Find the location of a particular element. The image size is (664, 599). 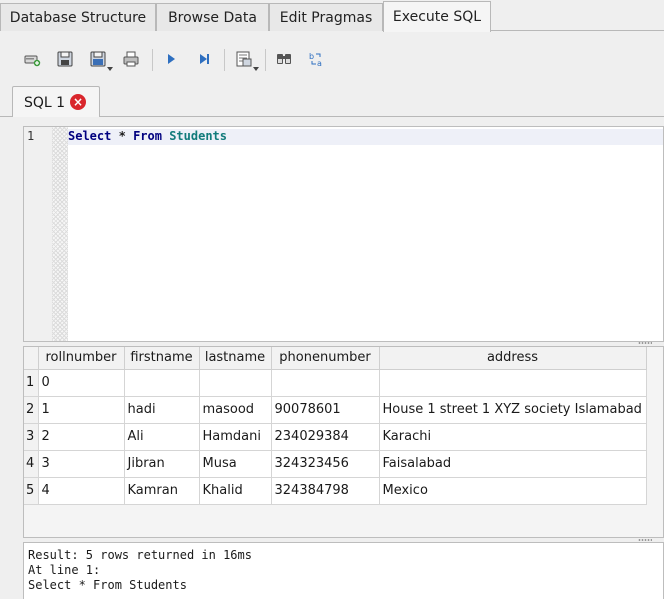

cell-phonenumber: 234029384 is located at coordinates (325, 437).